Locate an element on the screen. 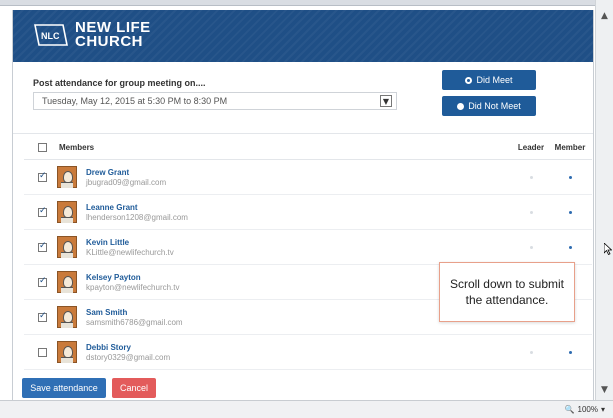 This screenshot has height=418, width=613. member-name: Debbi Story is located at coordinates (300, 347).